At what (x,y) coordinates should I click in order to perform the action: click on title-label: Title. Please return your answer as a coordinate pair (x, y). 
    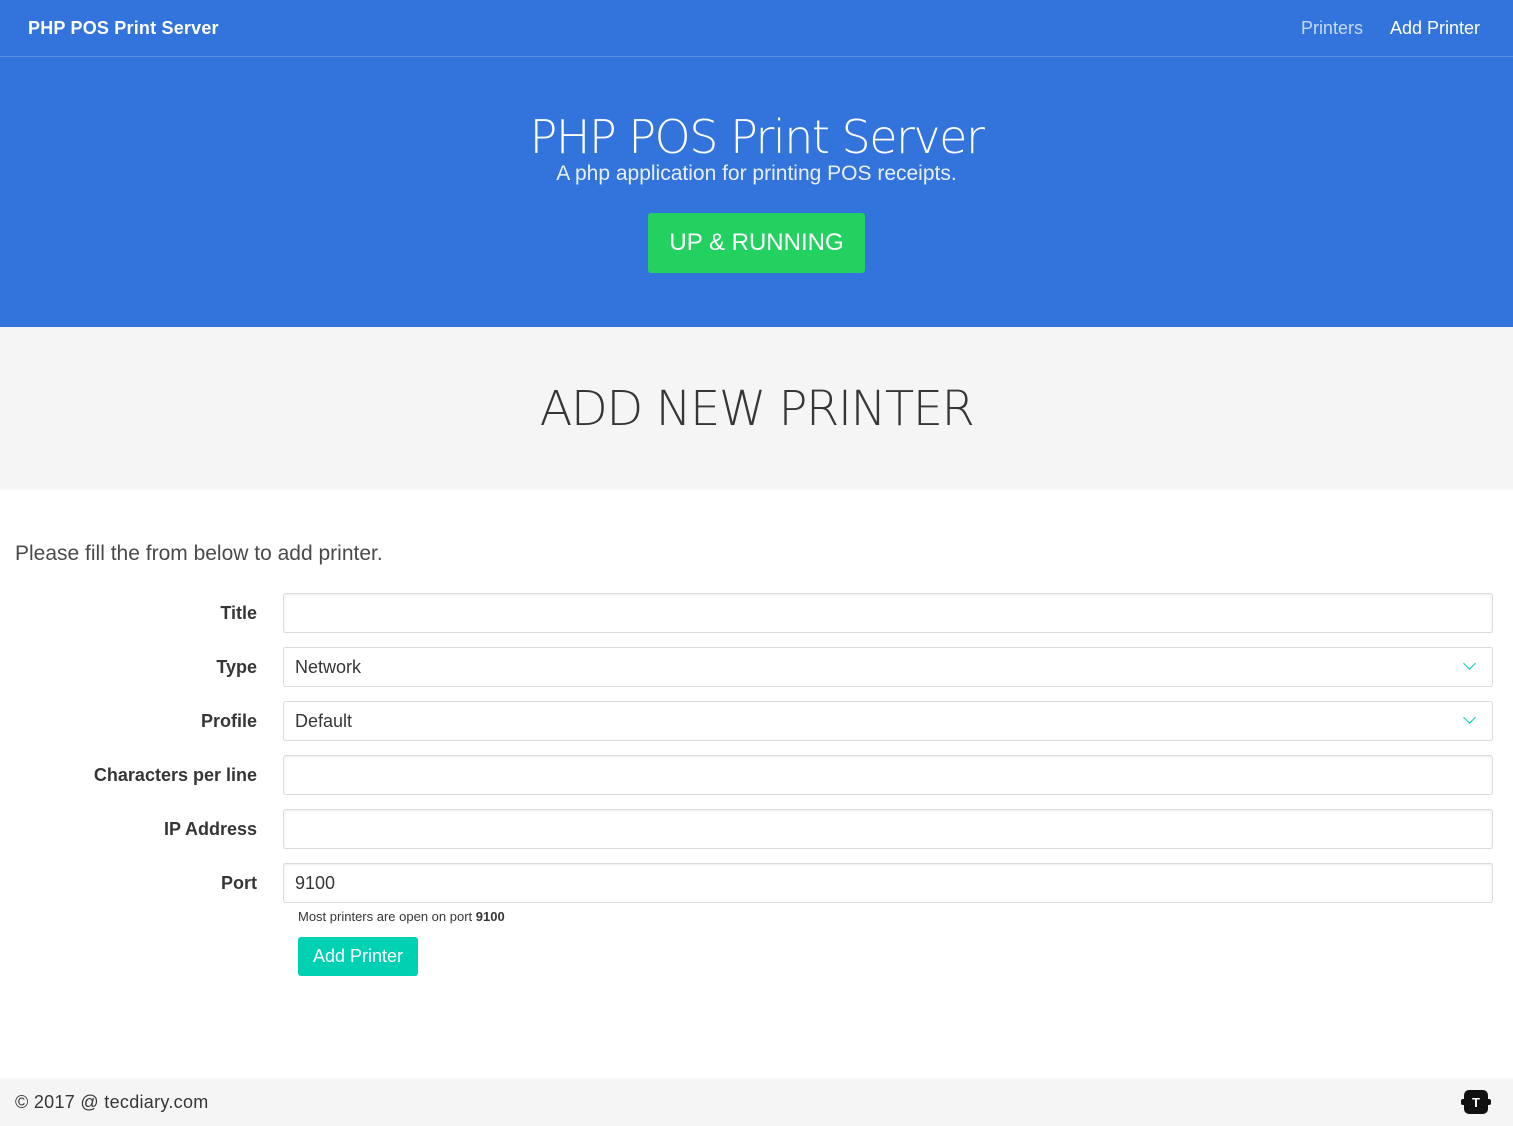
    Looking at the image, I should click on (238, 612).